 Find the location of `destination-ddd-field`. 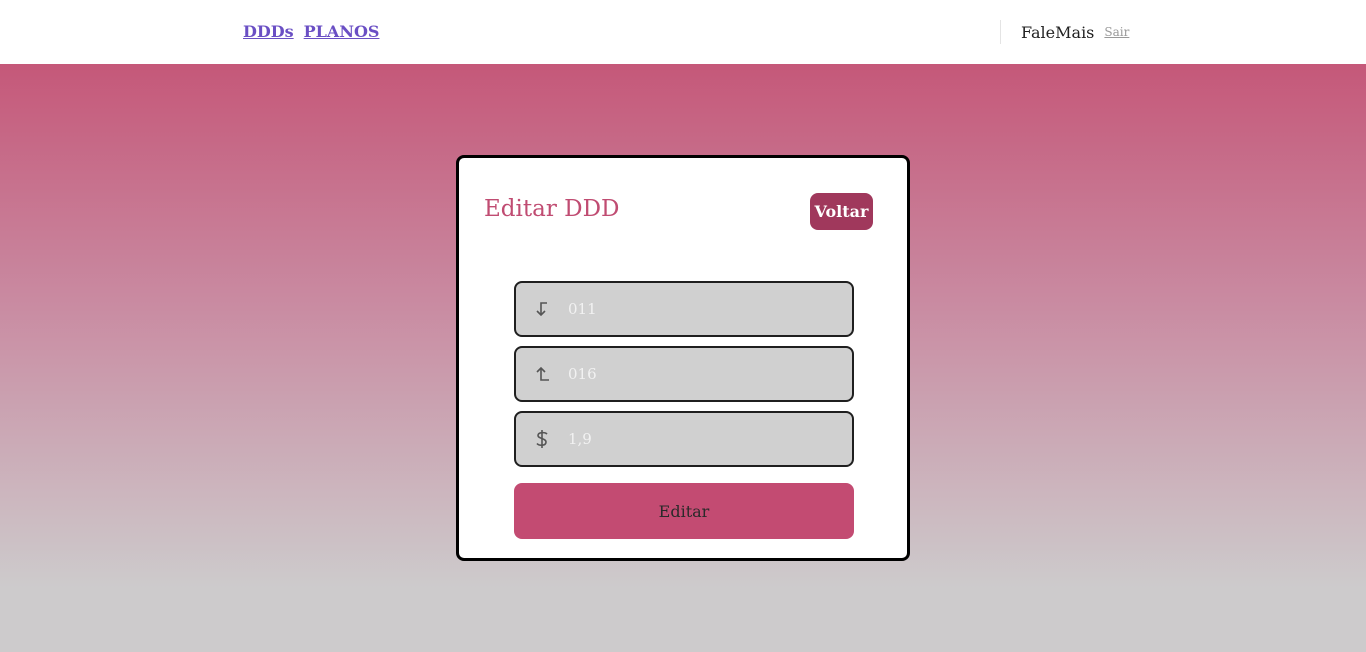

destination-ddd-field is located at coordinates (684, 374).